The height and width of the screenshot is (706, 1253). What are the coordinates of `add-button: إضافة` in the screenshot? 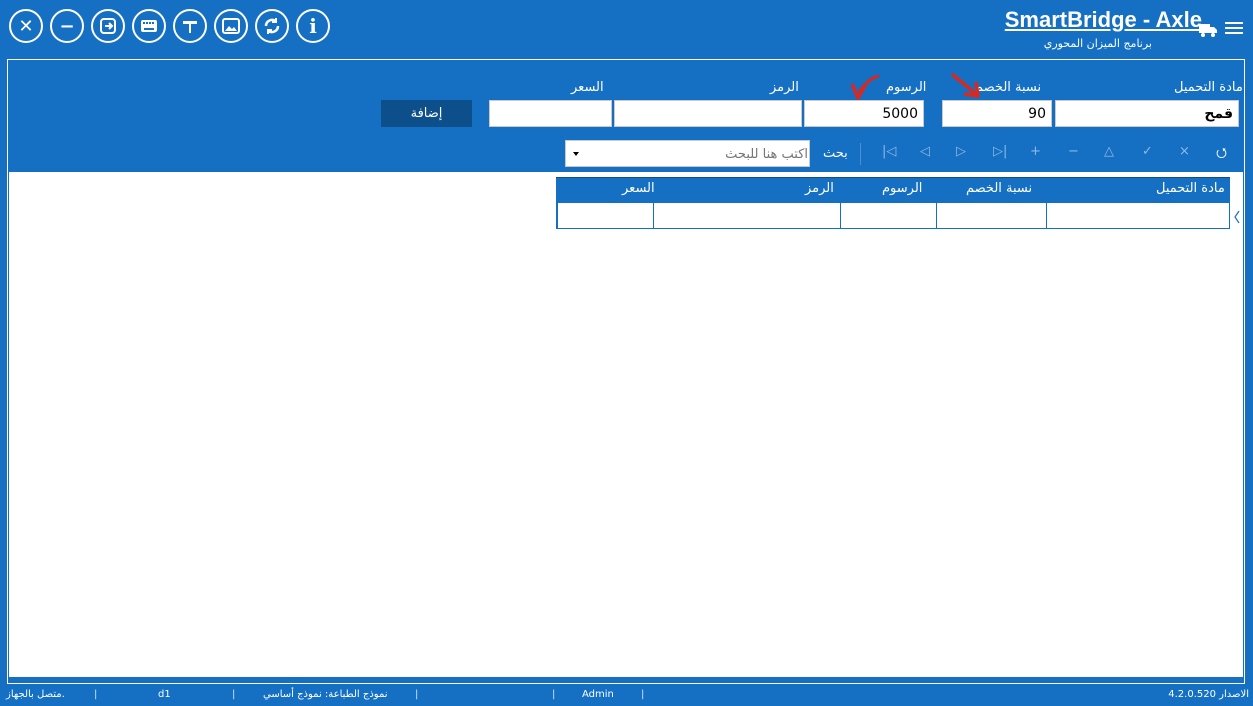 It's located at (426, 113).